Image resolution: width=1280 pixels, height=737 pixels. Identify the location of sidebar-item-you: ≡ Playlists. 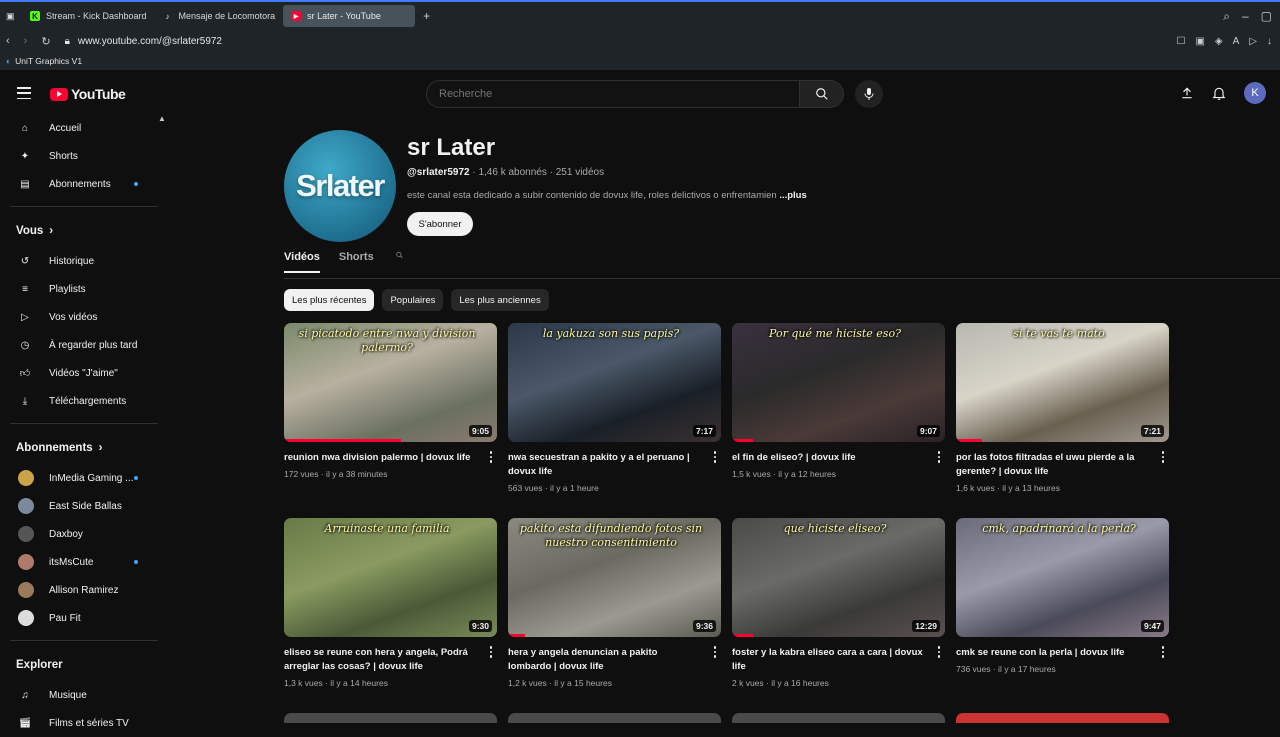
(84, 289).